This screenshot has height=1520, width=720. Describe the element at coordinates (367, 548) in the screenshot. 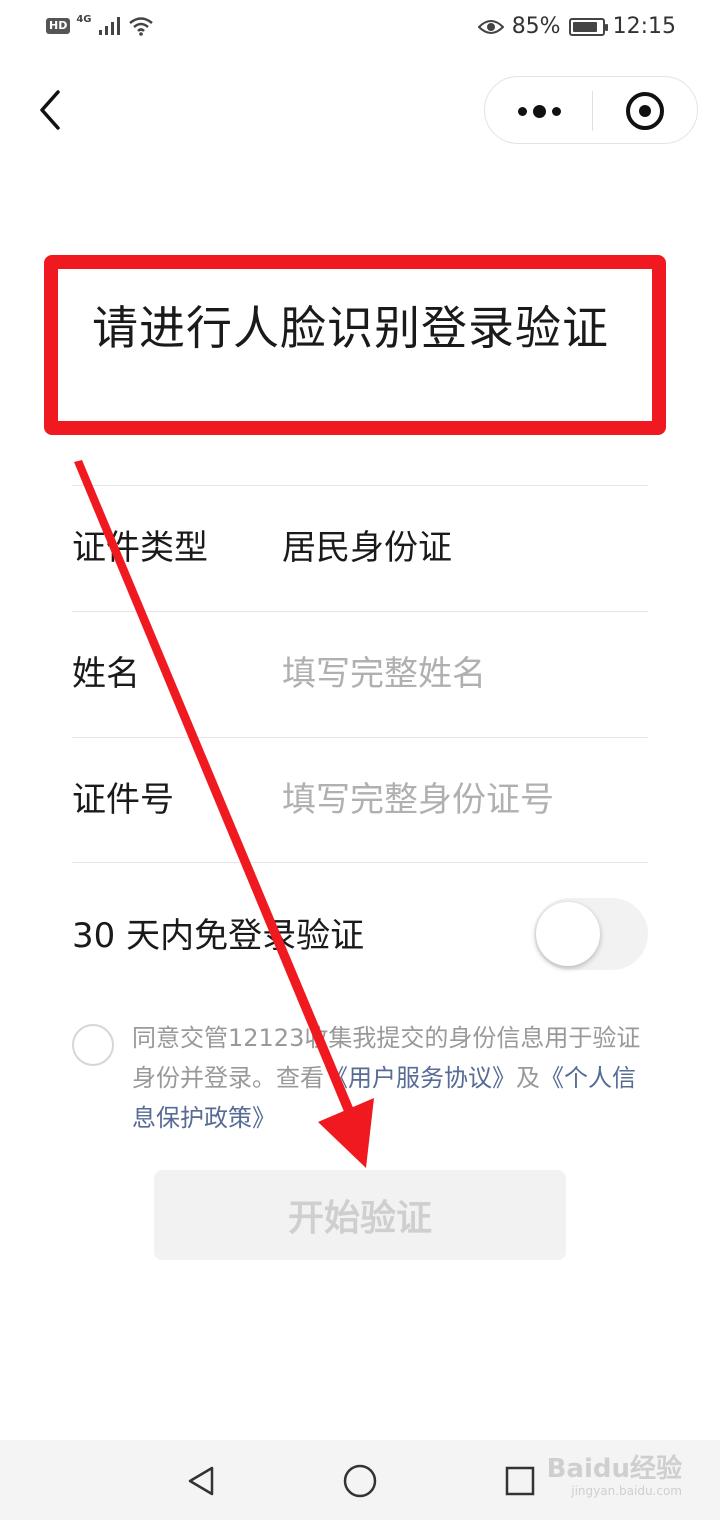

I see `id-type-value: 居民身份证` at that location.